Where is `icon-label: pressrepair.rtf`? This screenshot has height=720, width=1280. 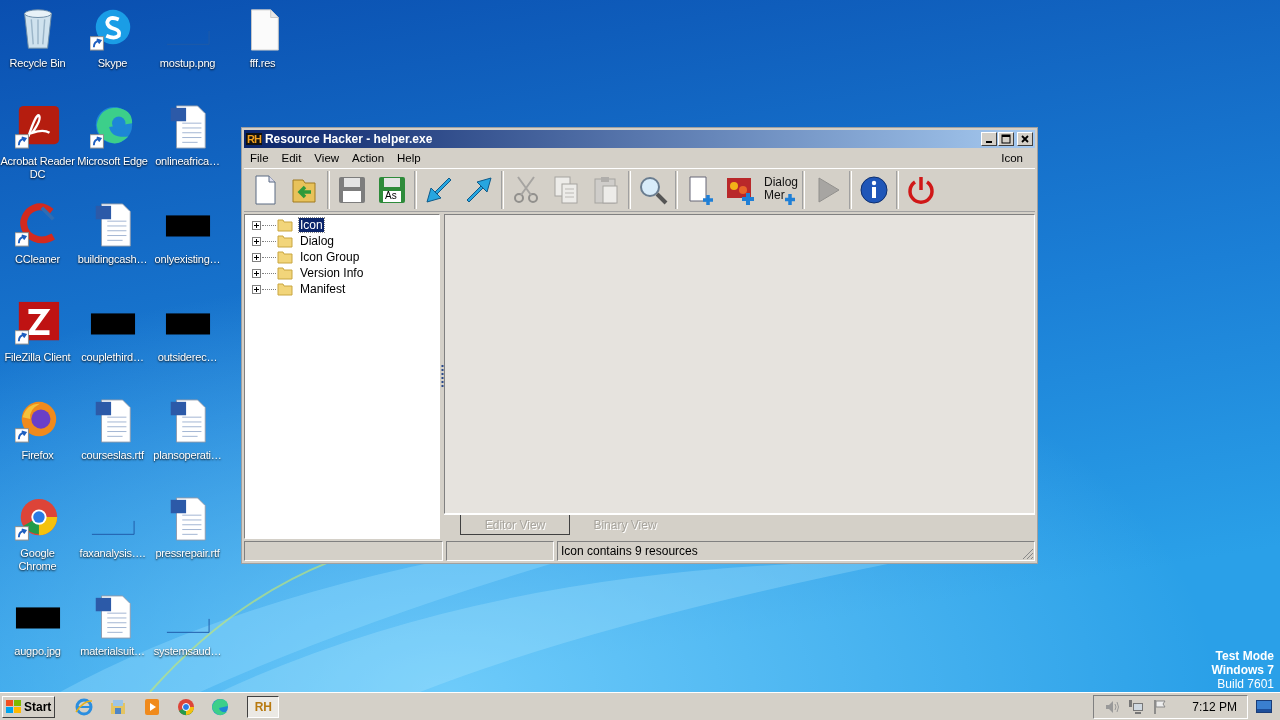
icon-label: pressrepair.rtf is located at coordinates (187, 553).